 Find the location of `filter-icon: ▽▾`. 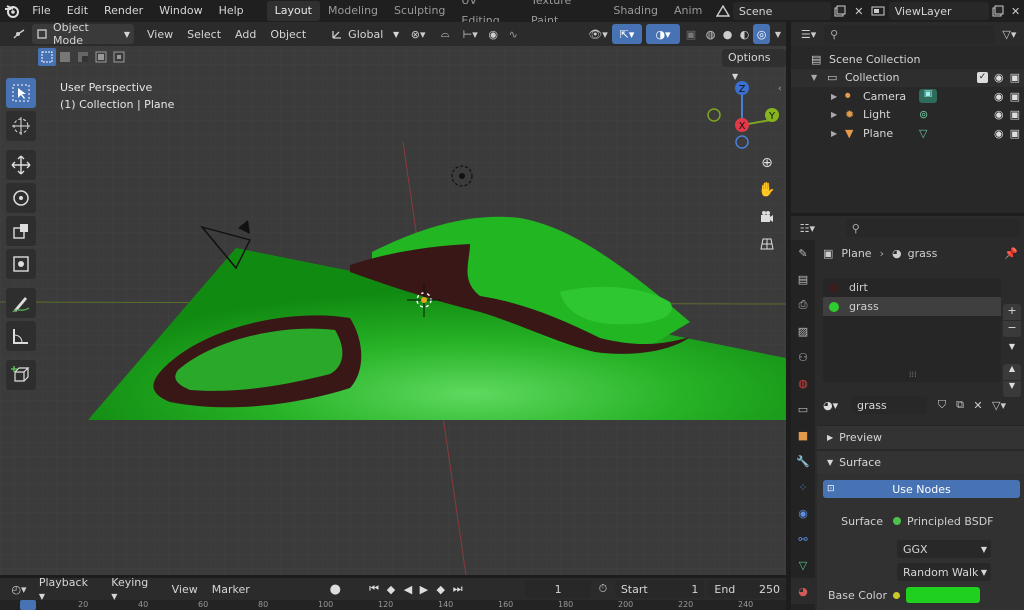

filter-icon: ▽▾ is located at coordinates (1009, 34).